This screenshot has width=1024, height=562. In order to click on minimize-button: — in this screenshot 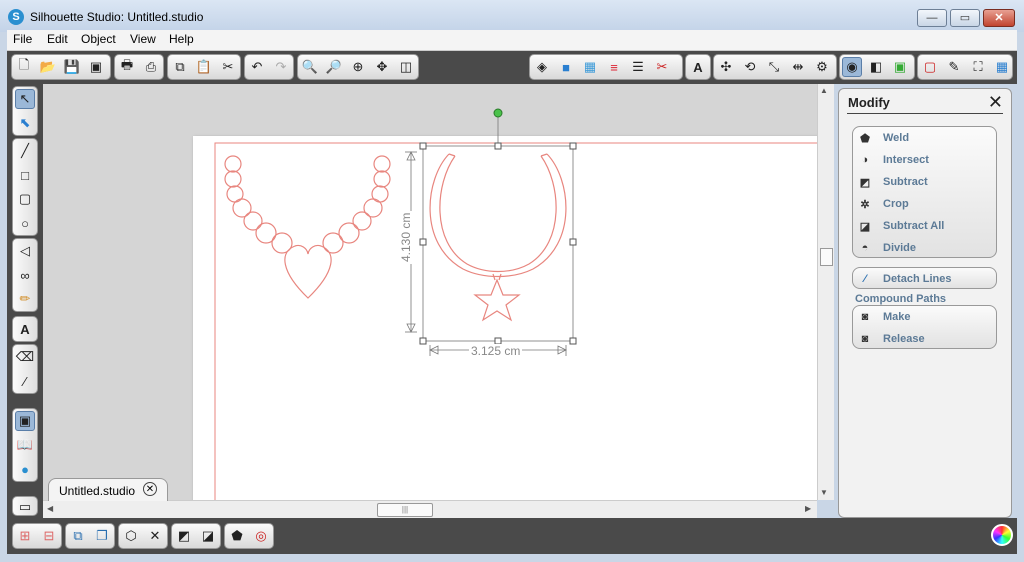, I will do `click(932, 18)`.